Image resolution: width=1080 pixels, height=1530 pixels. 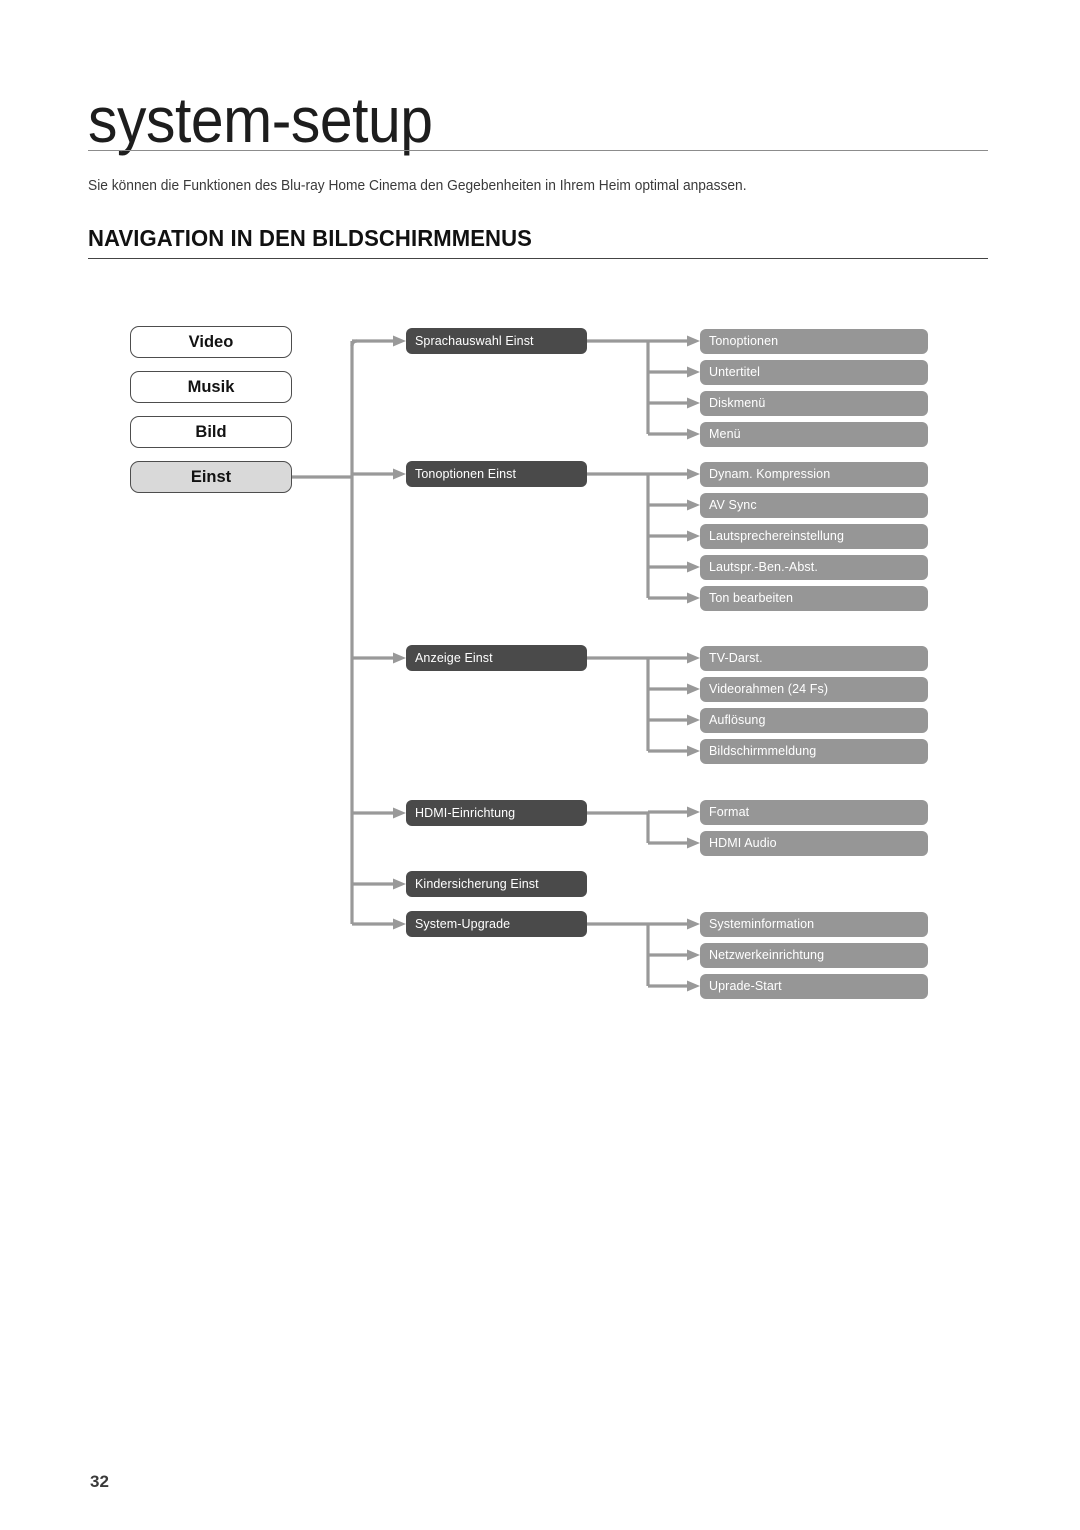 What do you see at coordinates (762, 924) in the screenshot?
I see `submenu-node-6-1-label: Systeminformation` at bounding box center [762, 924].